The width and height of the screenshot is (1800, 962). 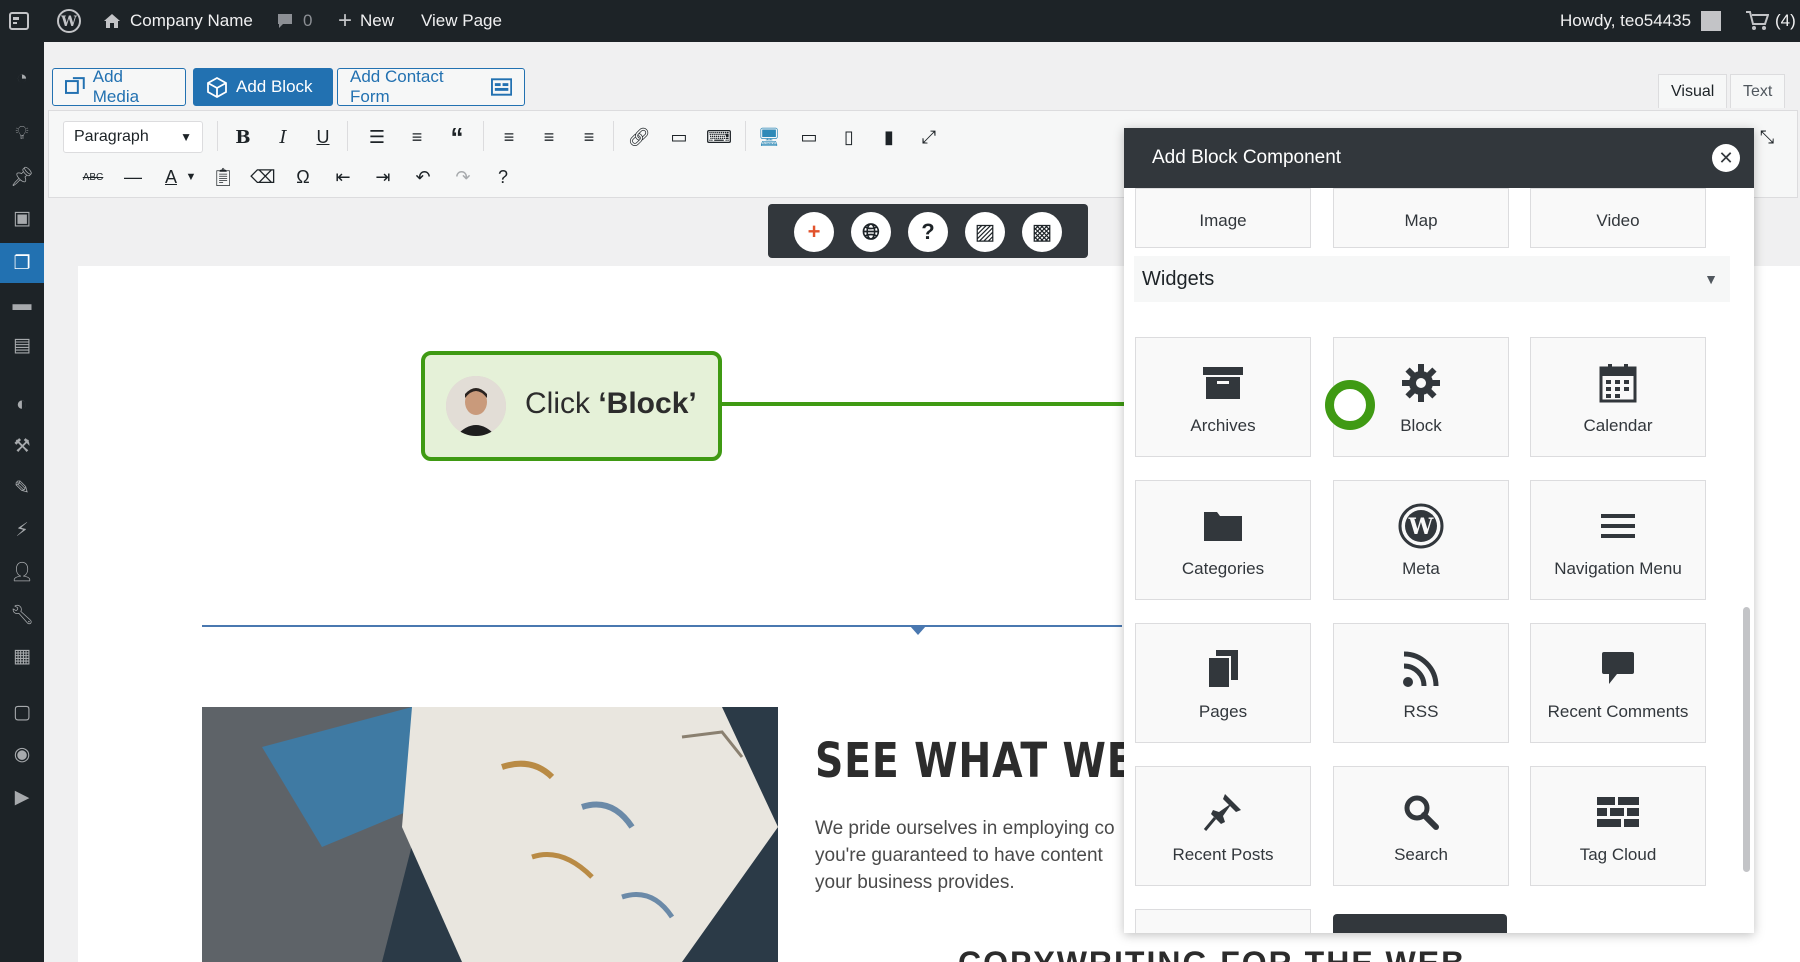 I want to click on callout-text: Click ‘Block’, so click(x=611, y=404).